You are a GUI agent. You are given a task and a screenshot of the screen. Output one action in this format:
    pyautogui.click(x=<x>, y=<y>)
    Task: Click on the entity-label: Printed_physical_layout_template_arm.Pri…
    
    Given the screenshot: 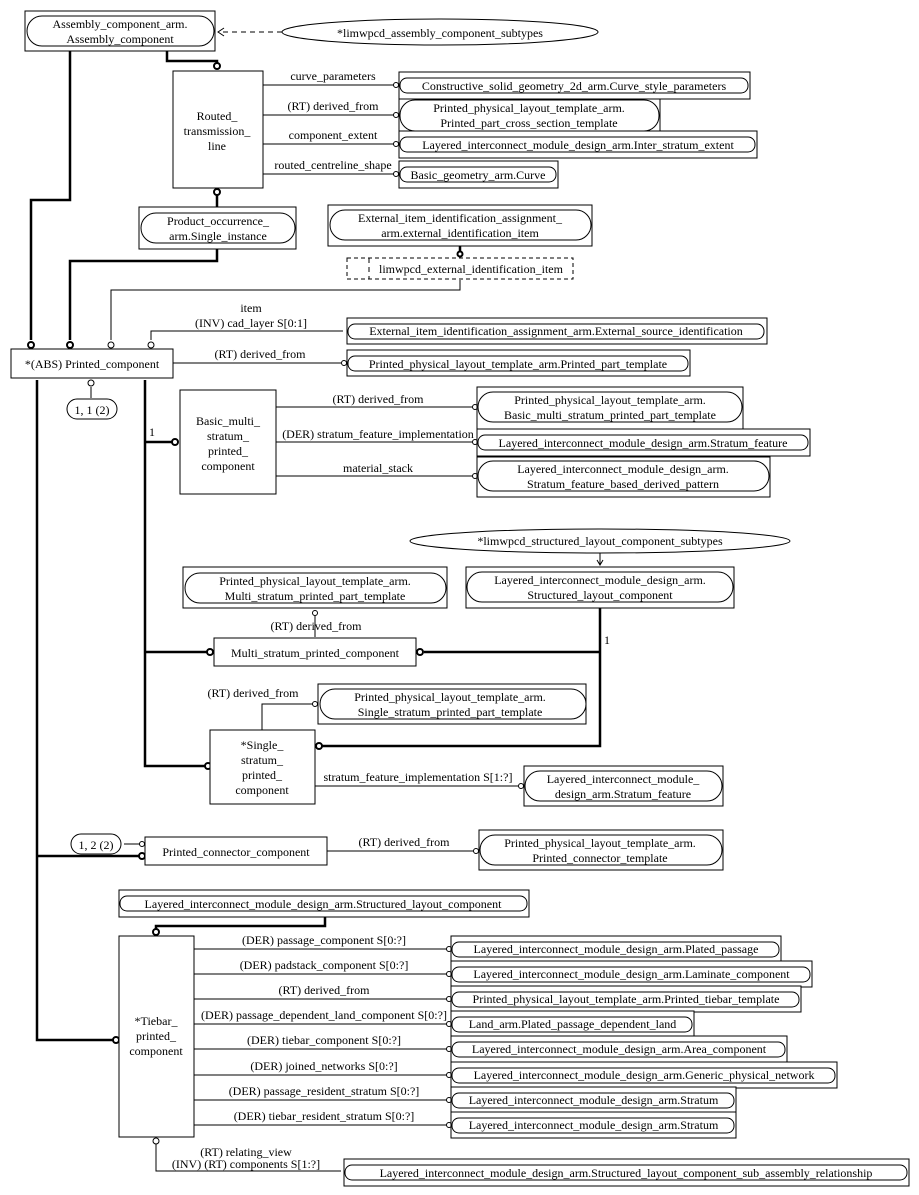 What is the action you would take?
    pyautogui.click(x=518, y=364)
    